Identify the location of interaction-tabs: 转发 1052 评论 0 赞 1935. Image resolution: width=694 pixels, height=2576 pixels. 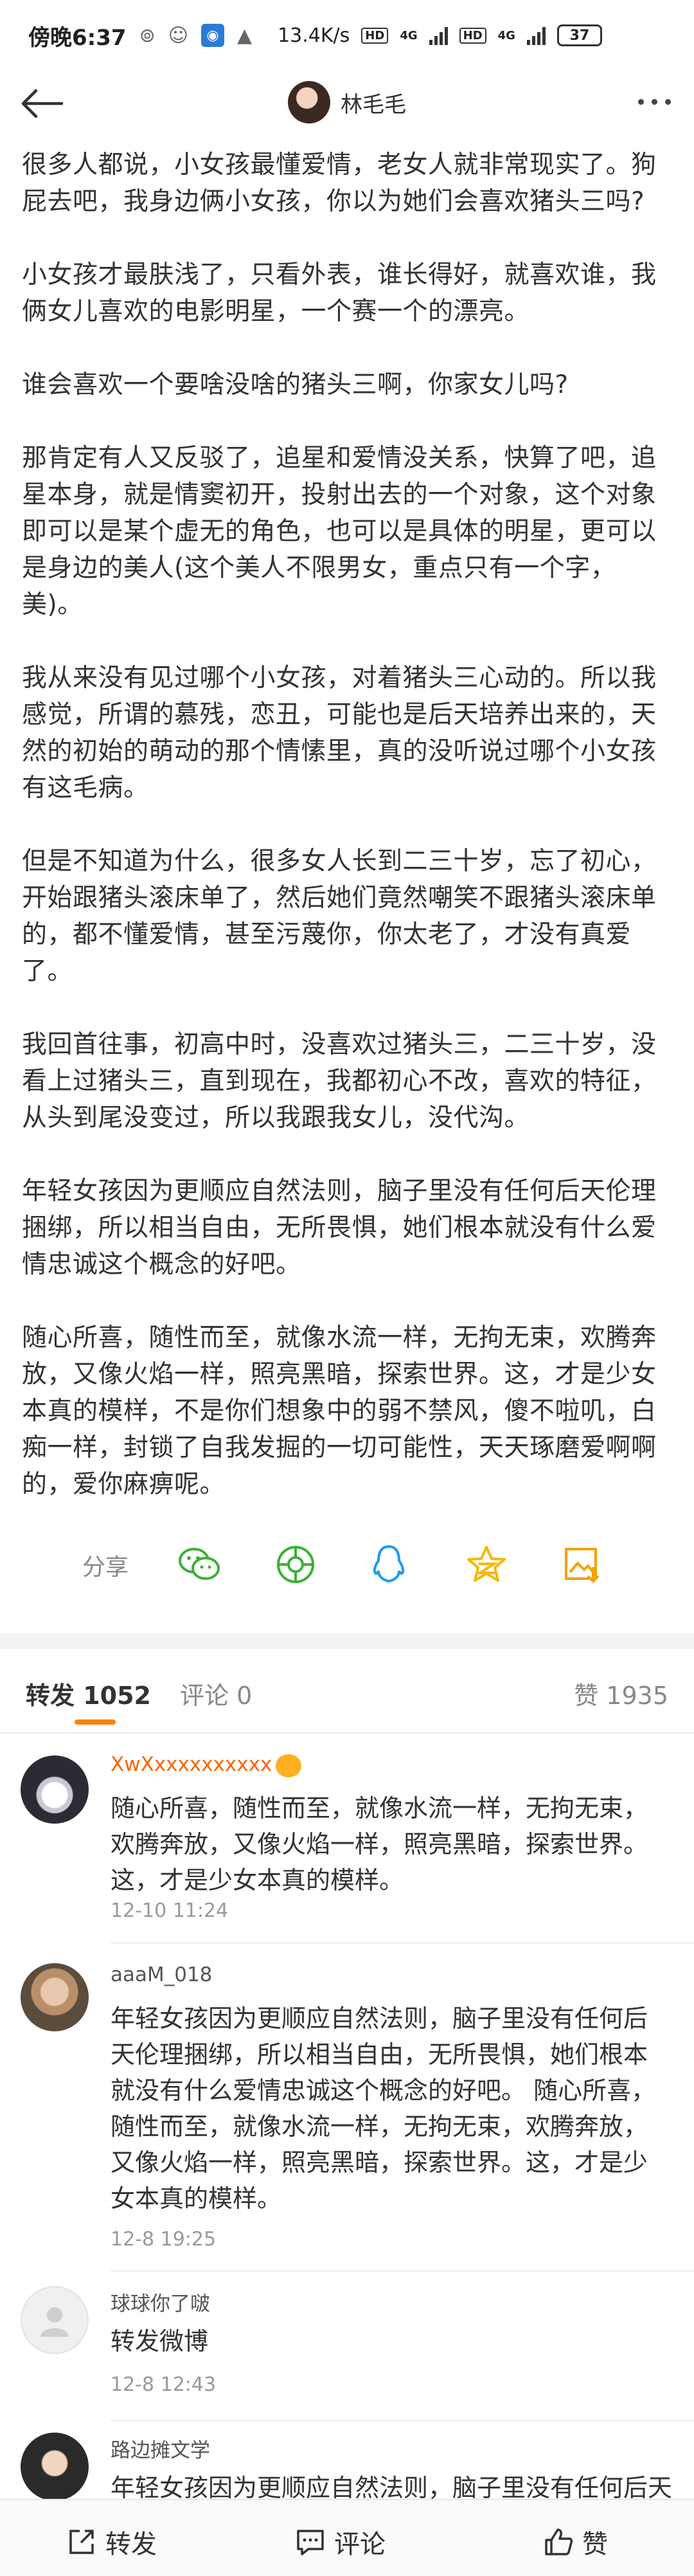
(347, 1692).